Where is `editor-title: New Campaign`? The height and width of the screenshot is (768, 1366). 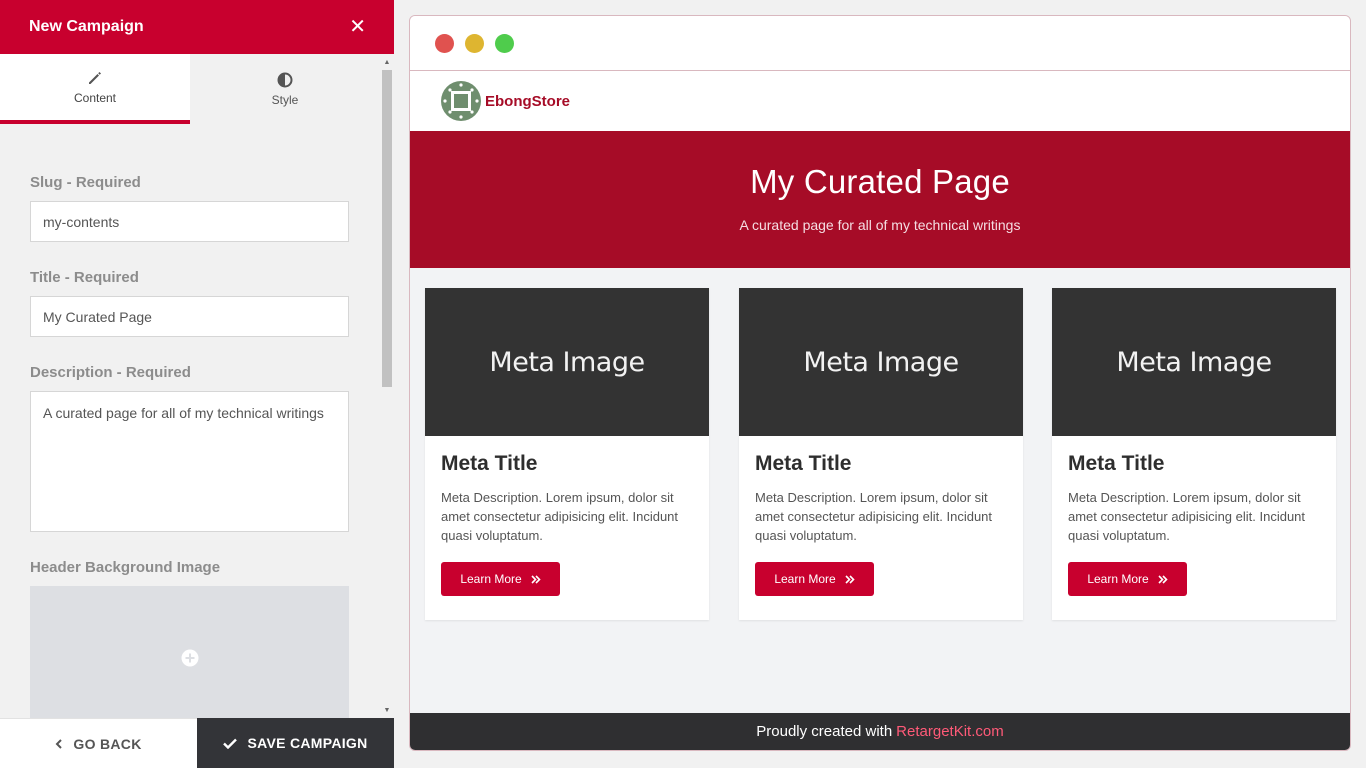 editor-title: New Campaign is located at coordinates (86, 26).